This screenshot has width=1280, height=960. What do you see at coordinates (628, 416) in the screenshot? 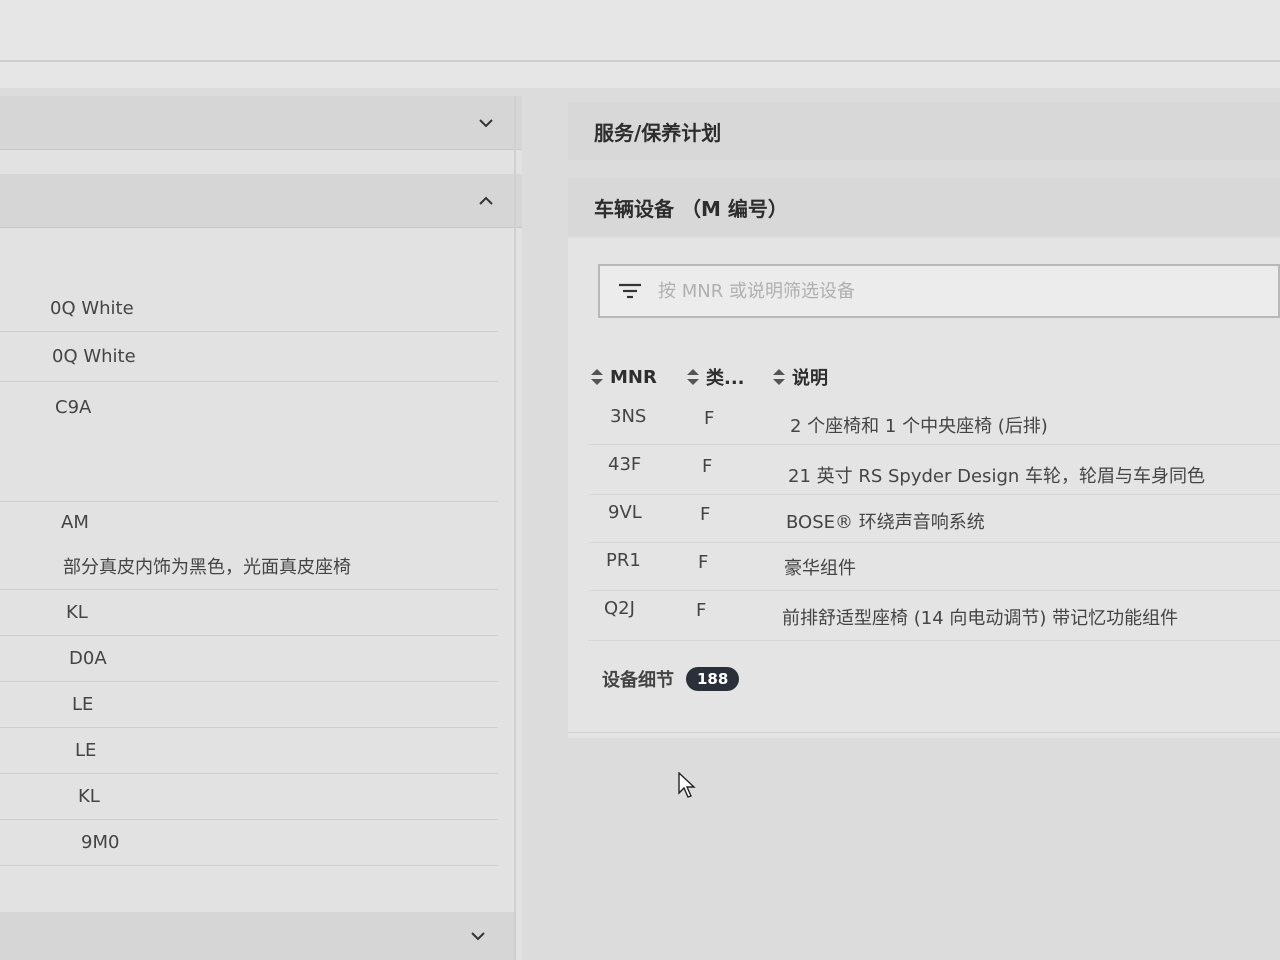
I see `cell-mnr: 3NS` at bounding box center [628, 416].